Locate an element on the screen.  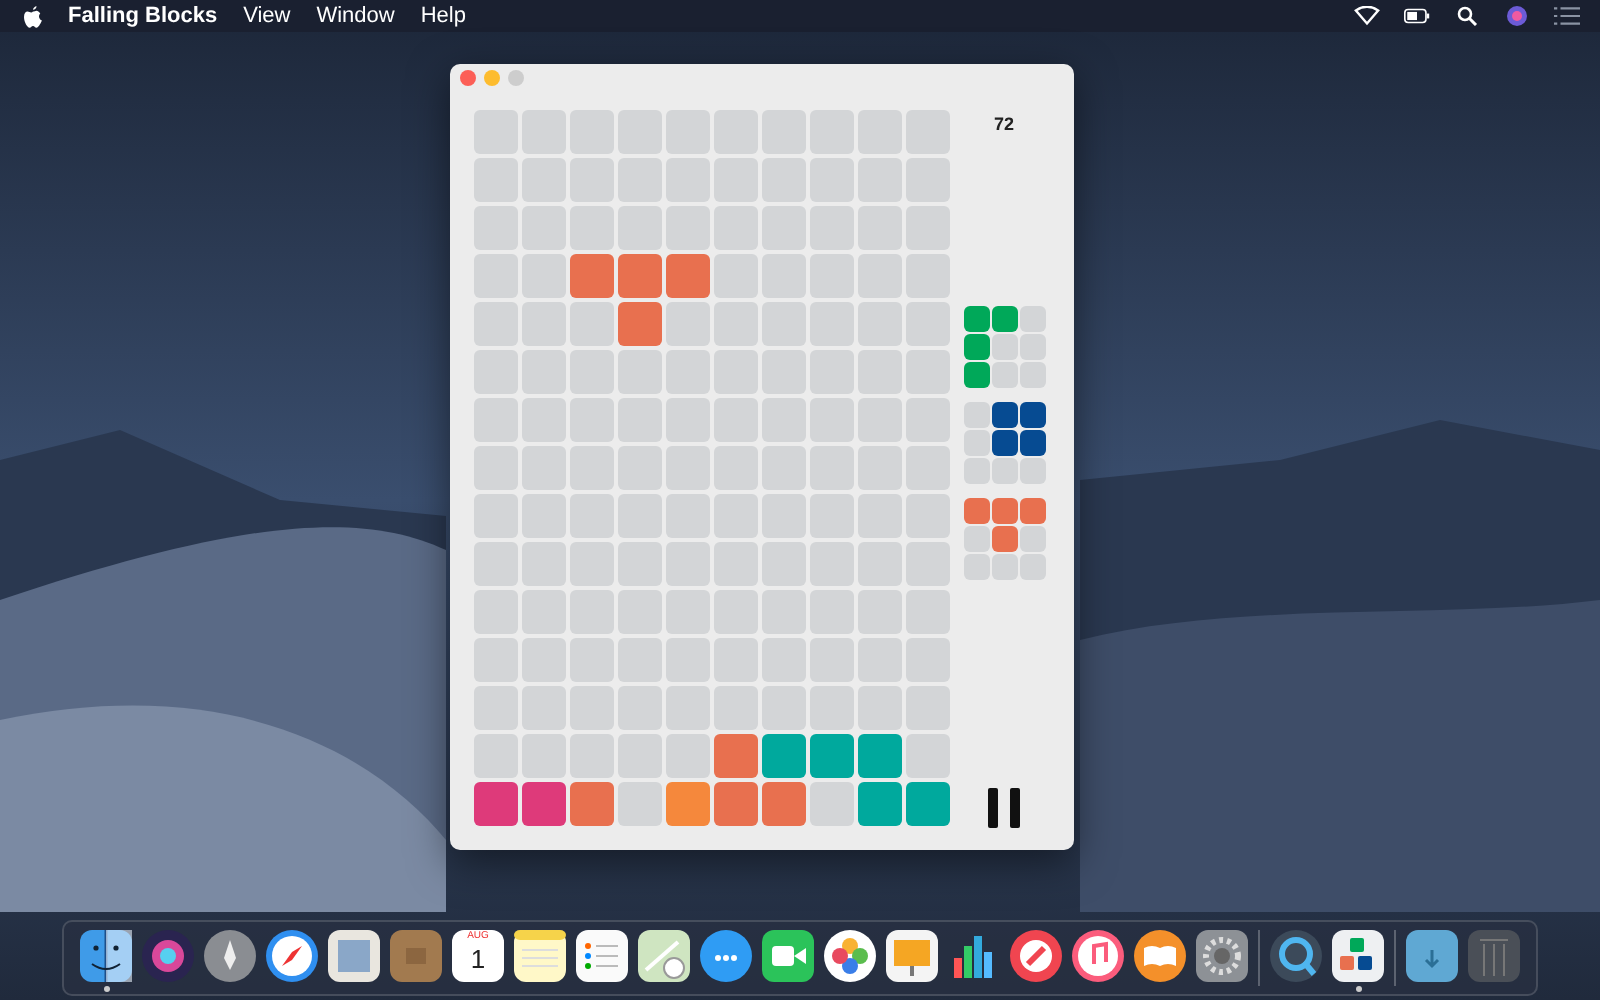
blocks-icon is located at coordinates (1358, 956).